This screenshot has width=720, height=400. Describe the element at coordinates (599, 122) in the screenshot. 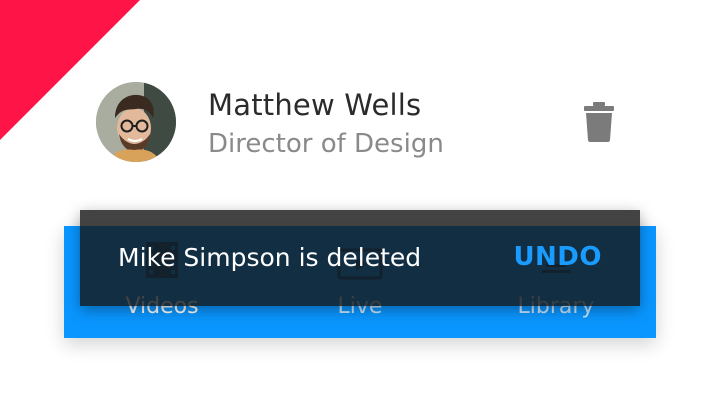

I see `trash-icon` at that location.